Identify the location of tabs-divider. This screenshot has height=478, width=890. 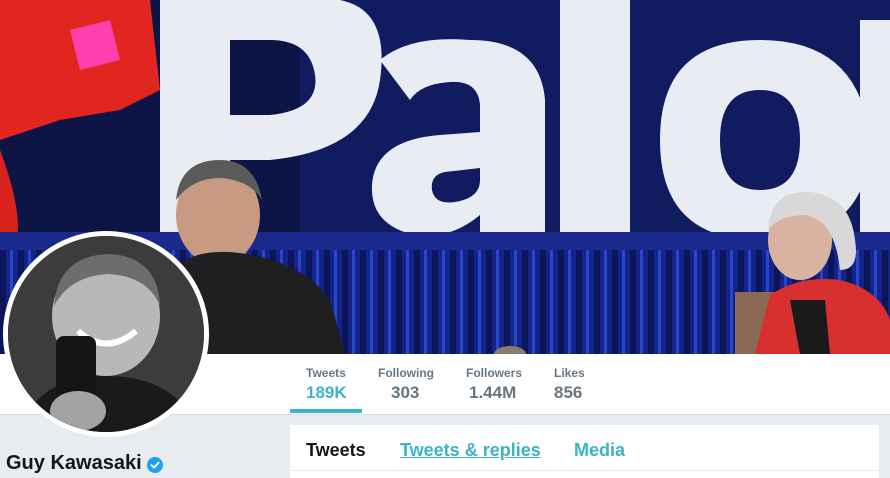
(584, 470).